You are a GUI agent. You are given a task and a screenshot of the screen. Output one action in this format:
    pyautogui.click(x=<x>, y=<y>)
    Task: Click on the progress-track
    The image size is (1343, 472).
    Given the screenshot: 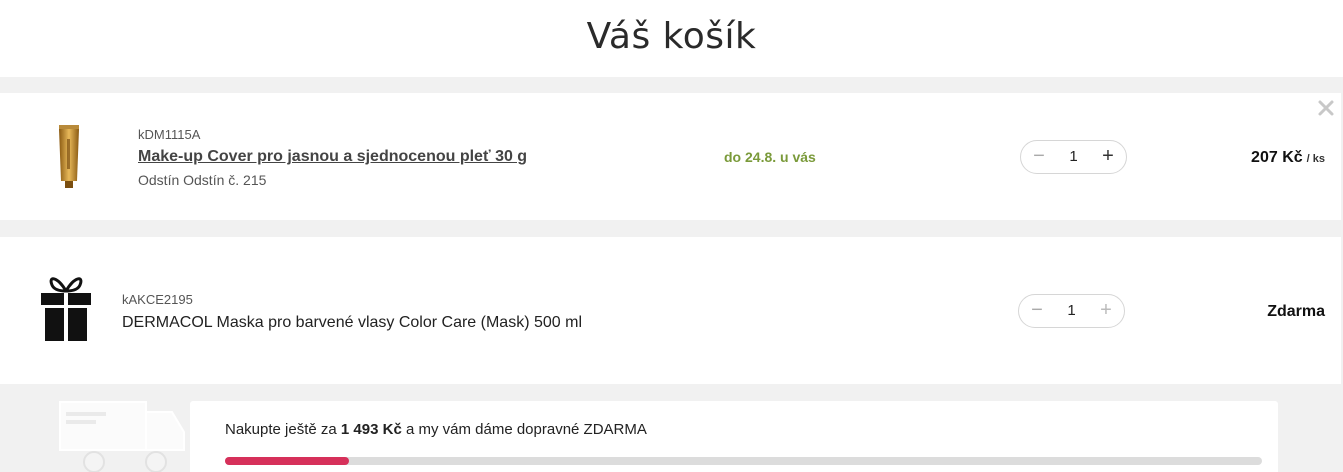 What is the action you would take?
    pyautogui.click(x=743, y=461)
    